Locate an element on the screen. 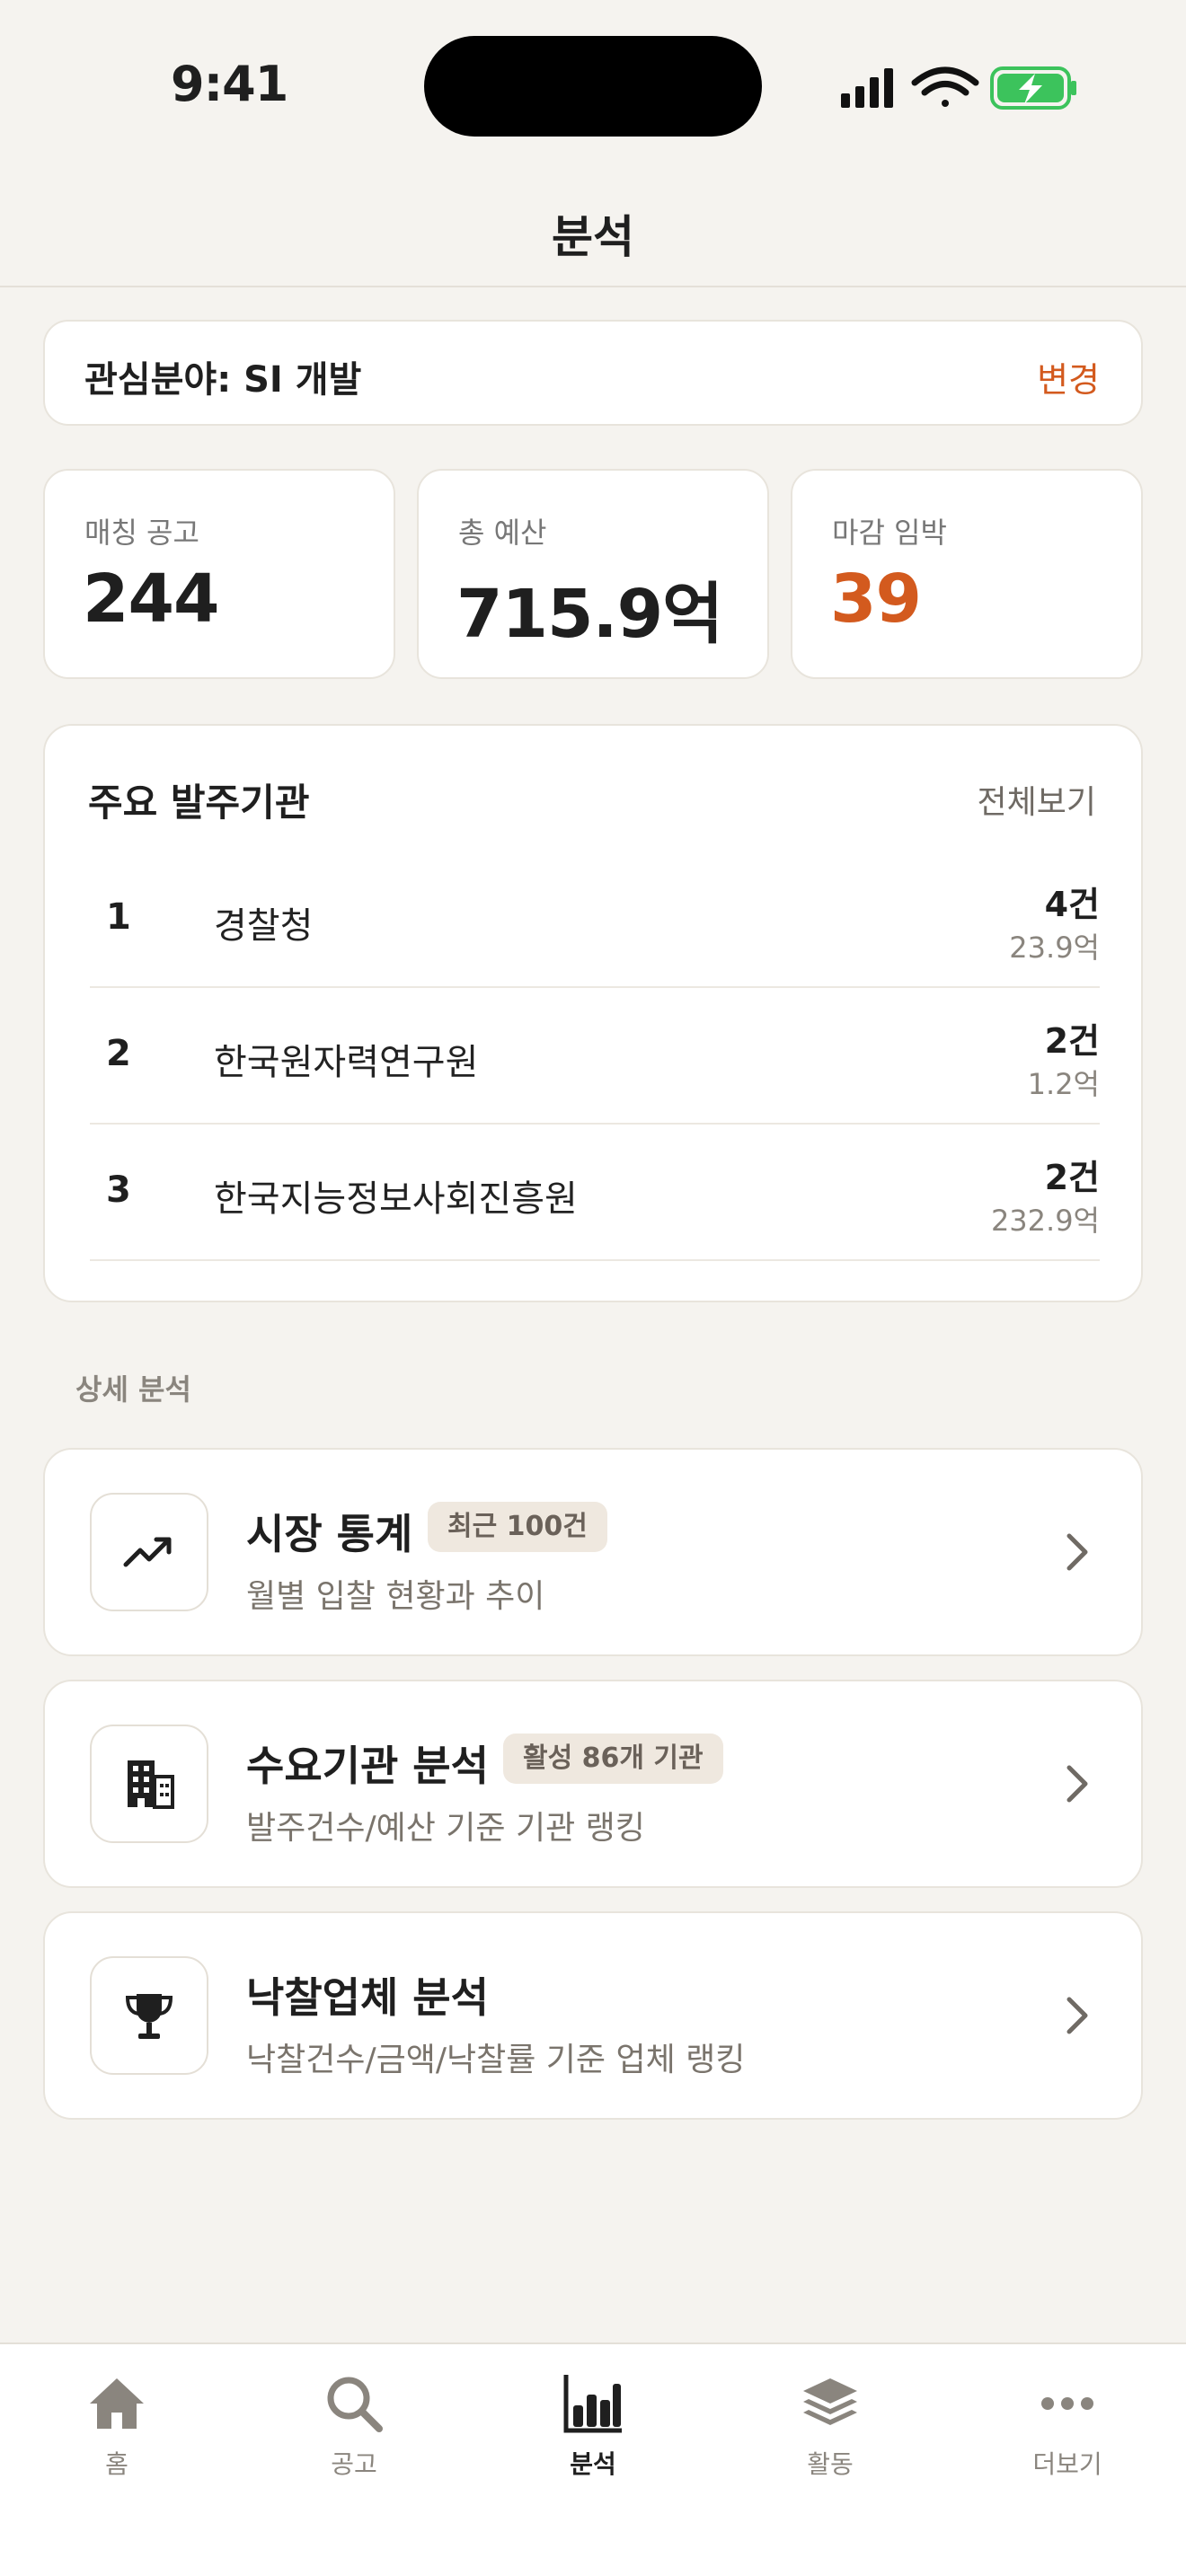  tab-notices: 공고 is located at coordinates (354, 2429).